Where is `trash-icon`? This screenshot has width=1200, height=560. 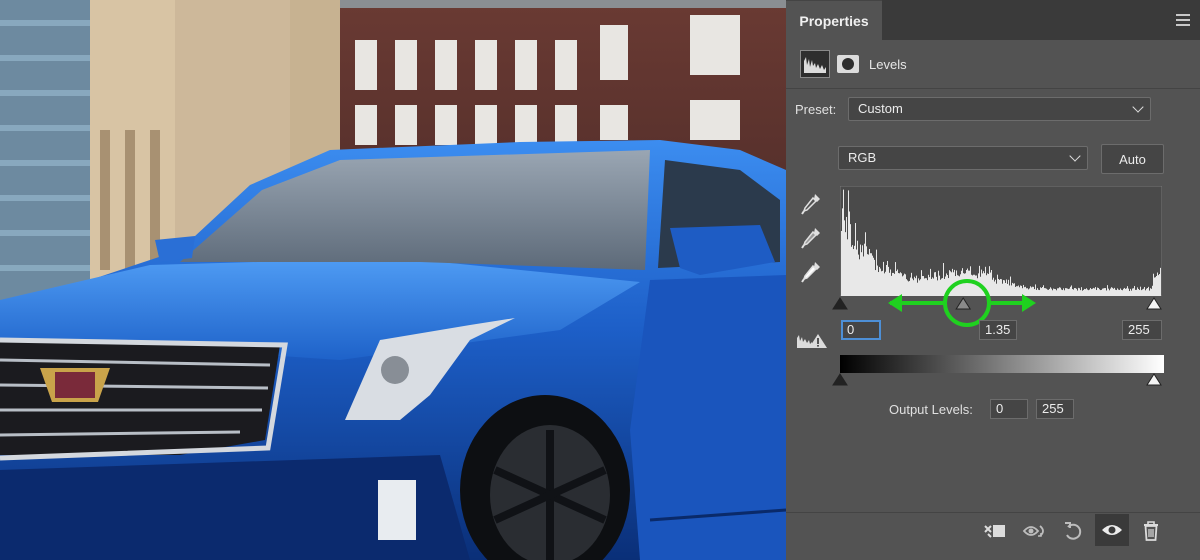
trash-icon is located at coordinates (1152, 531).